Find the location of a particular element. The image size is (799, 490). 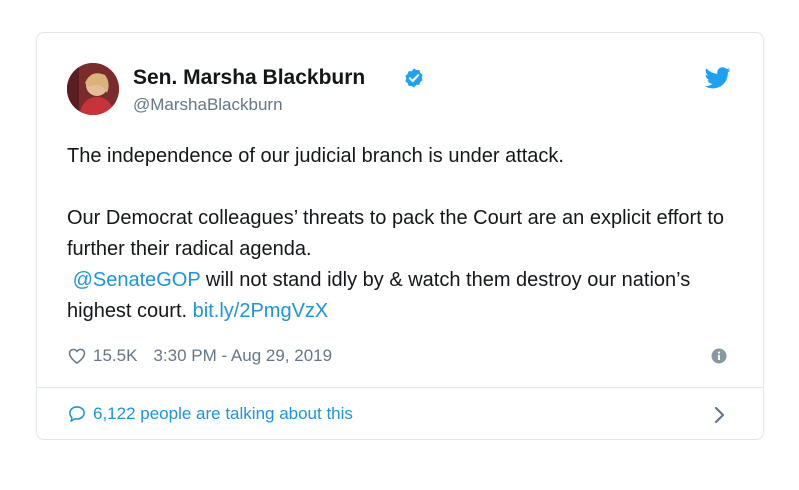

verified-badge-icon is located at coordinates (414, 78).